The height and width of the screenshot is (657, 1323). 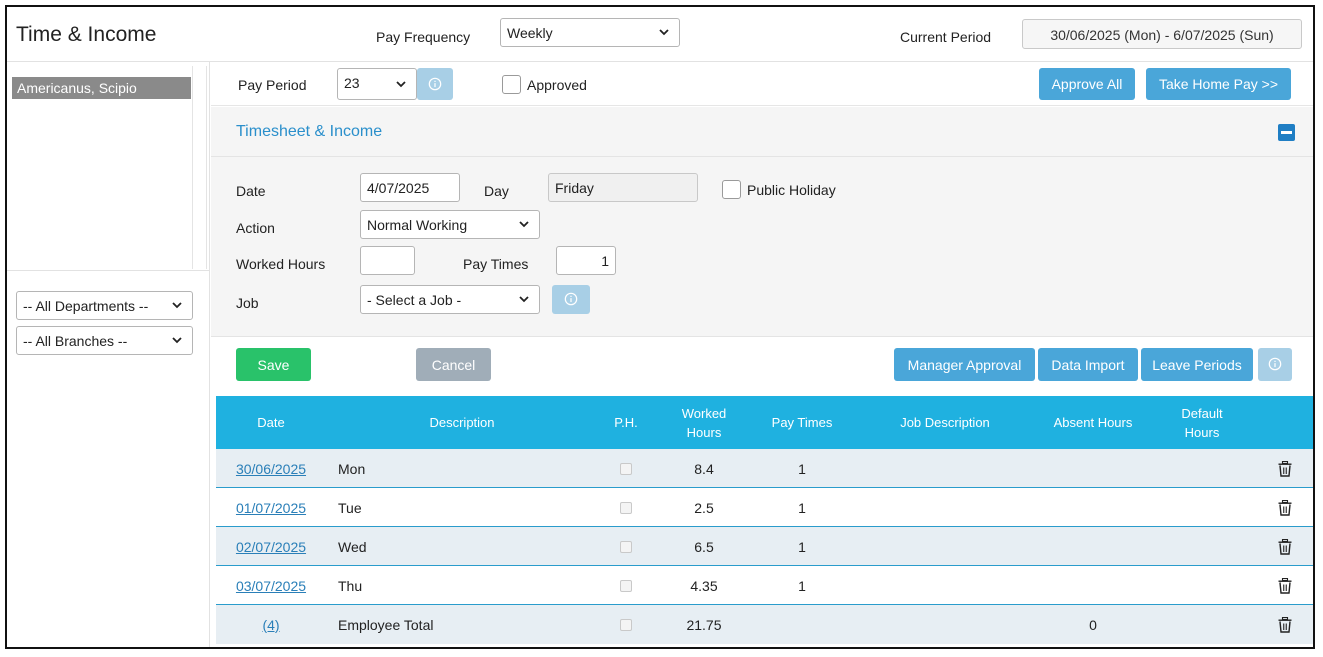 What do you see at coordinates (272, 85) in the screenshot?
I see `pay-period-label: Pay Period` at bounding box center [272, 85].